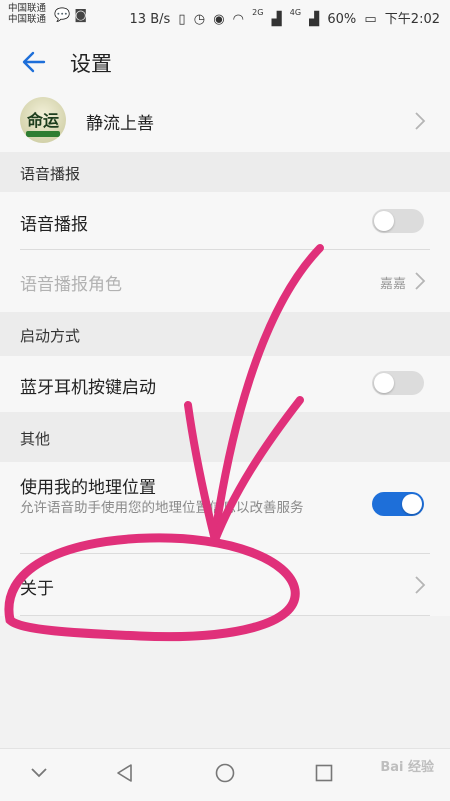 This screenshot has width=450, height=801. I want to click on watermark: Bai 经验, so click(407, 767).